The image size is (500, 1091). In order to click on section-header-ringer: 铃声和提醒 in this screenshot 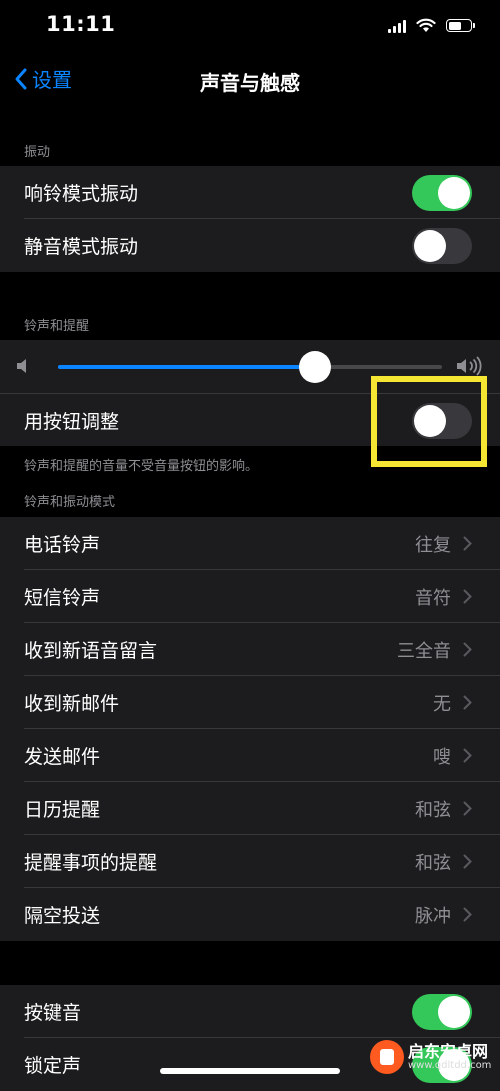, I will do `click(57, 326)`.